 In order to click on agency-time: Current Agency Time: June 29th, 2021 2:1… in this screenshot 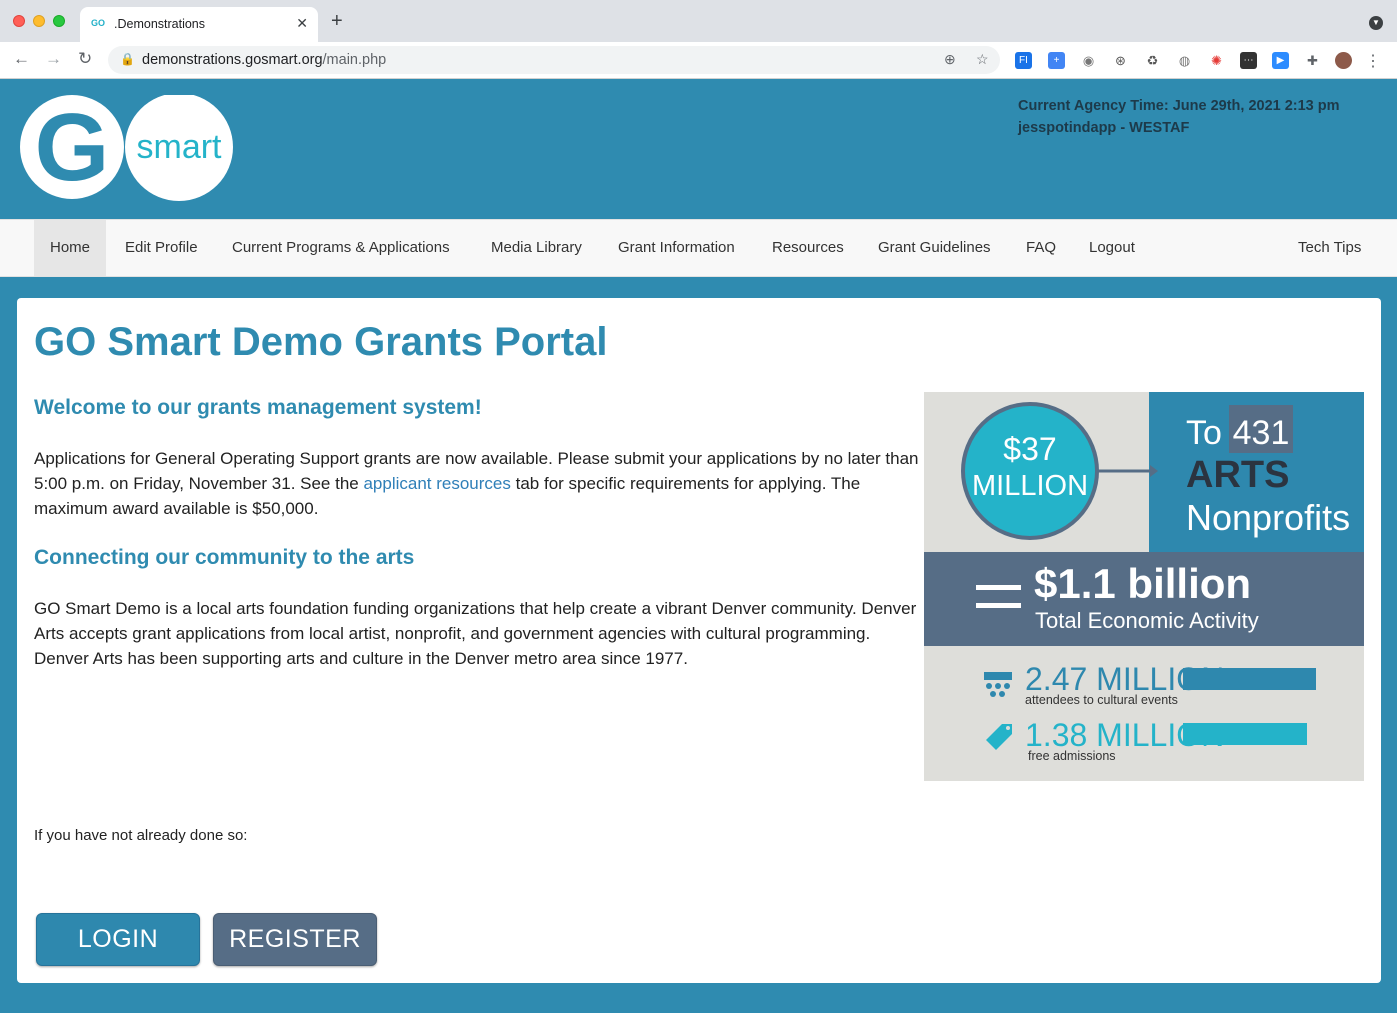, I will do `click(1179, 106)`.